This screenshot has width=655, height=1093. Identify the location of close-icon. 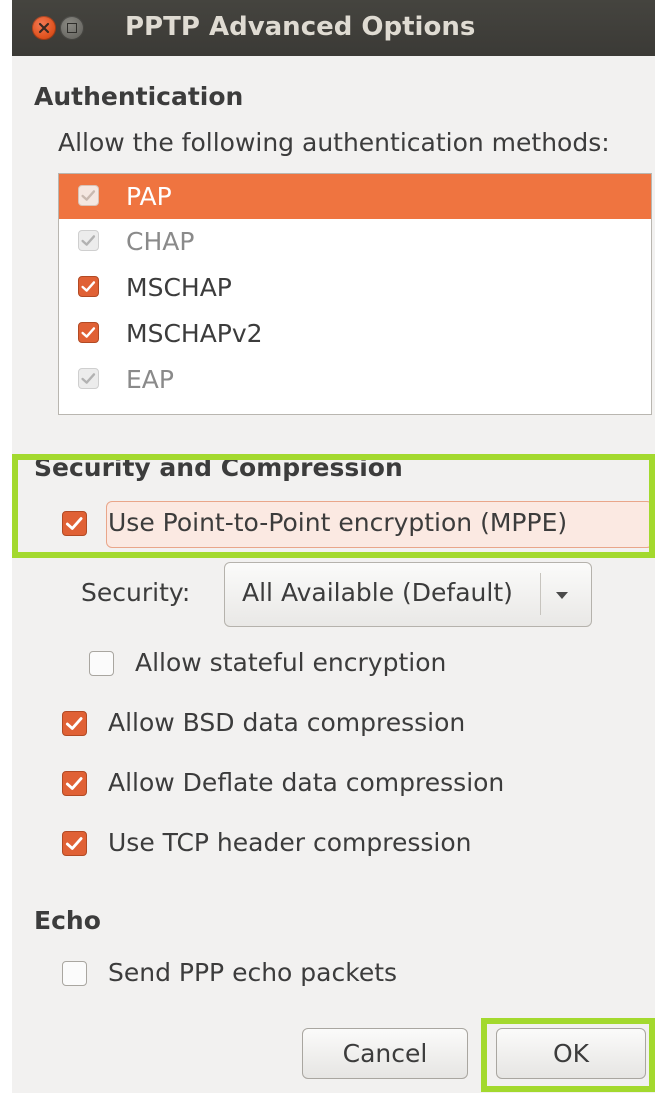
(44, 28).